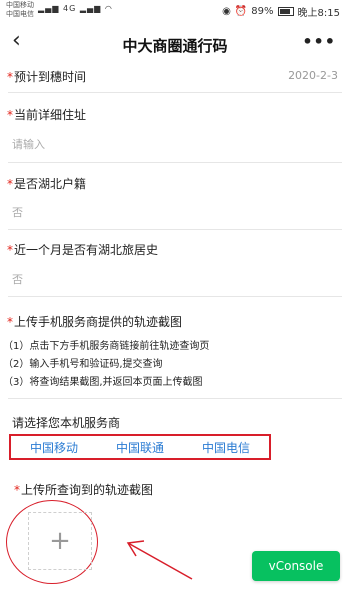 This screenshot has height=595, width=350. What do you see at coordinates (20, 14) in the screenshot?
I see `carrier-2: 中国电信` at bounding box center [20, 14].